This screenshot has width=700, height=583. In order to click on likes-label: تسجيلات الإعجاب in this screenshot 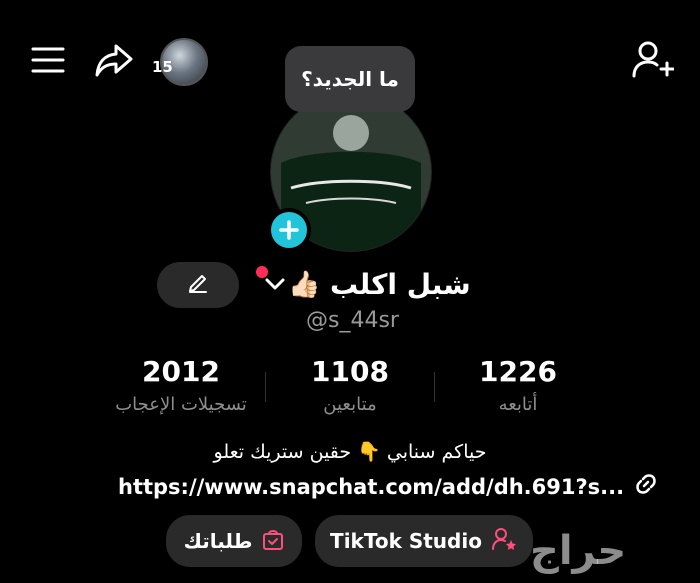, I will do `click(181, 404)`.